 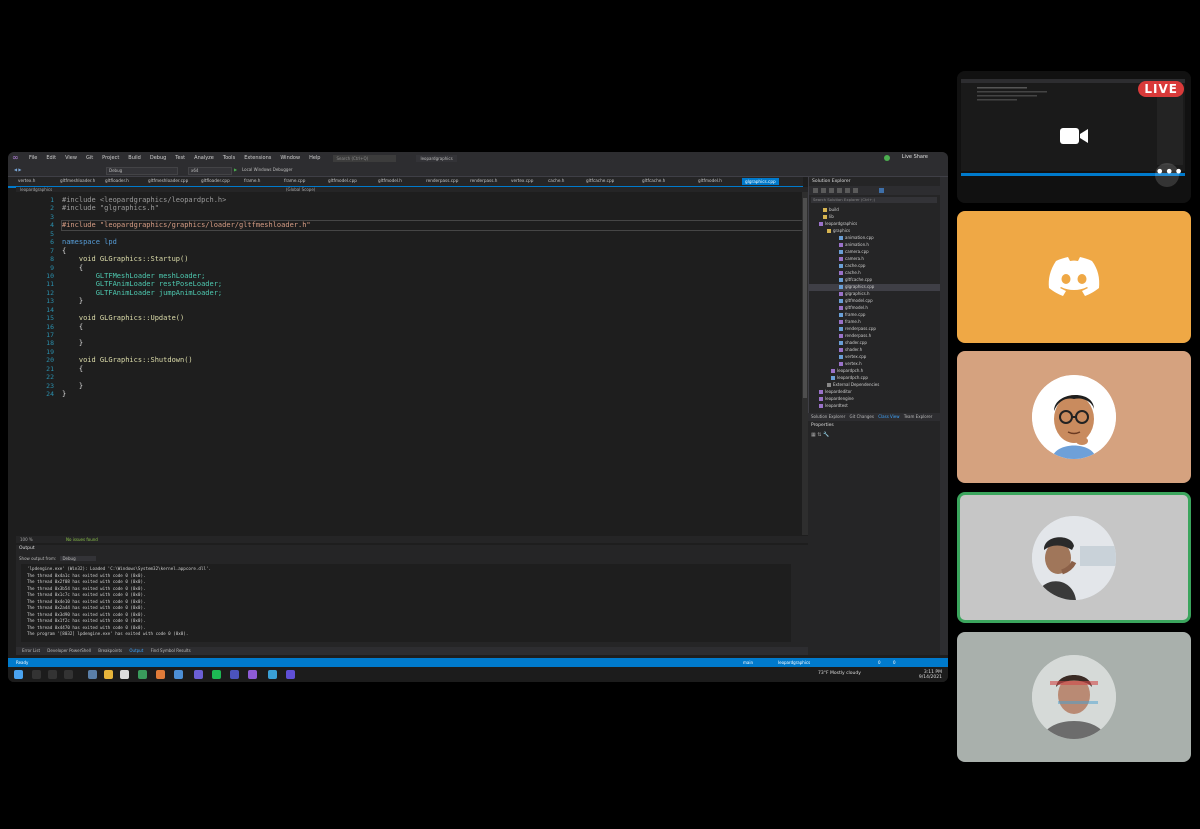 I want to click on tab-glgraphics-cpp: glgraphics.cpp, so click(x=760, y=181).